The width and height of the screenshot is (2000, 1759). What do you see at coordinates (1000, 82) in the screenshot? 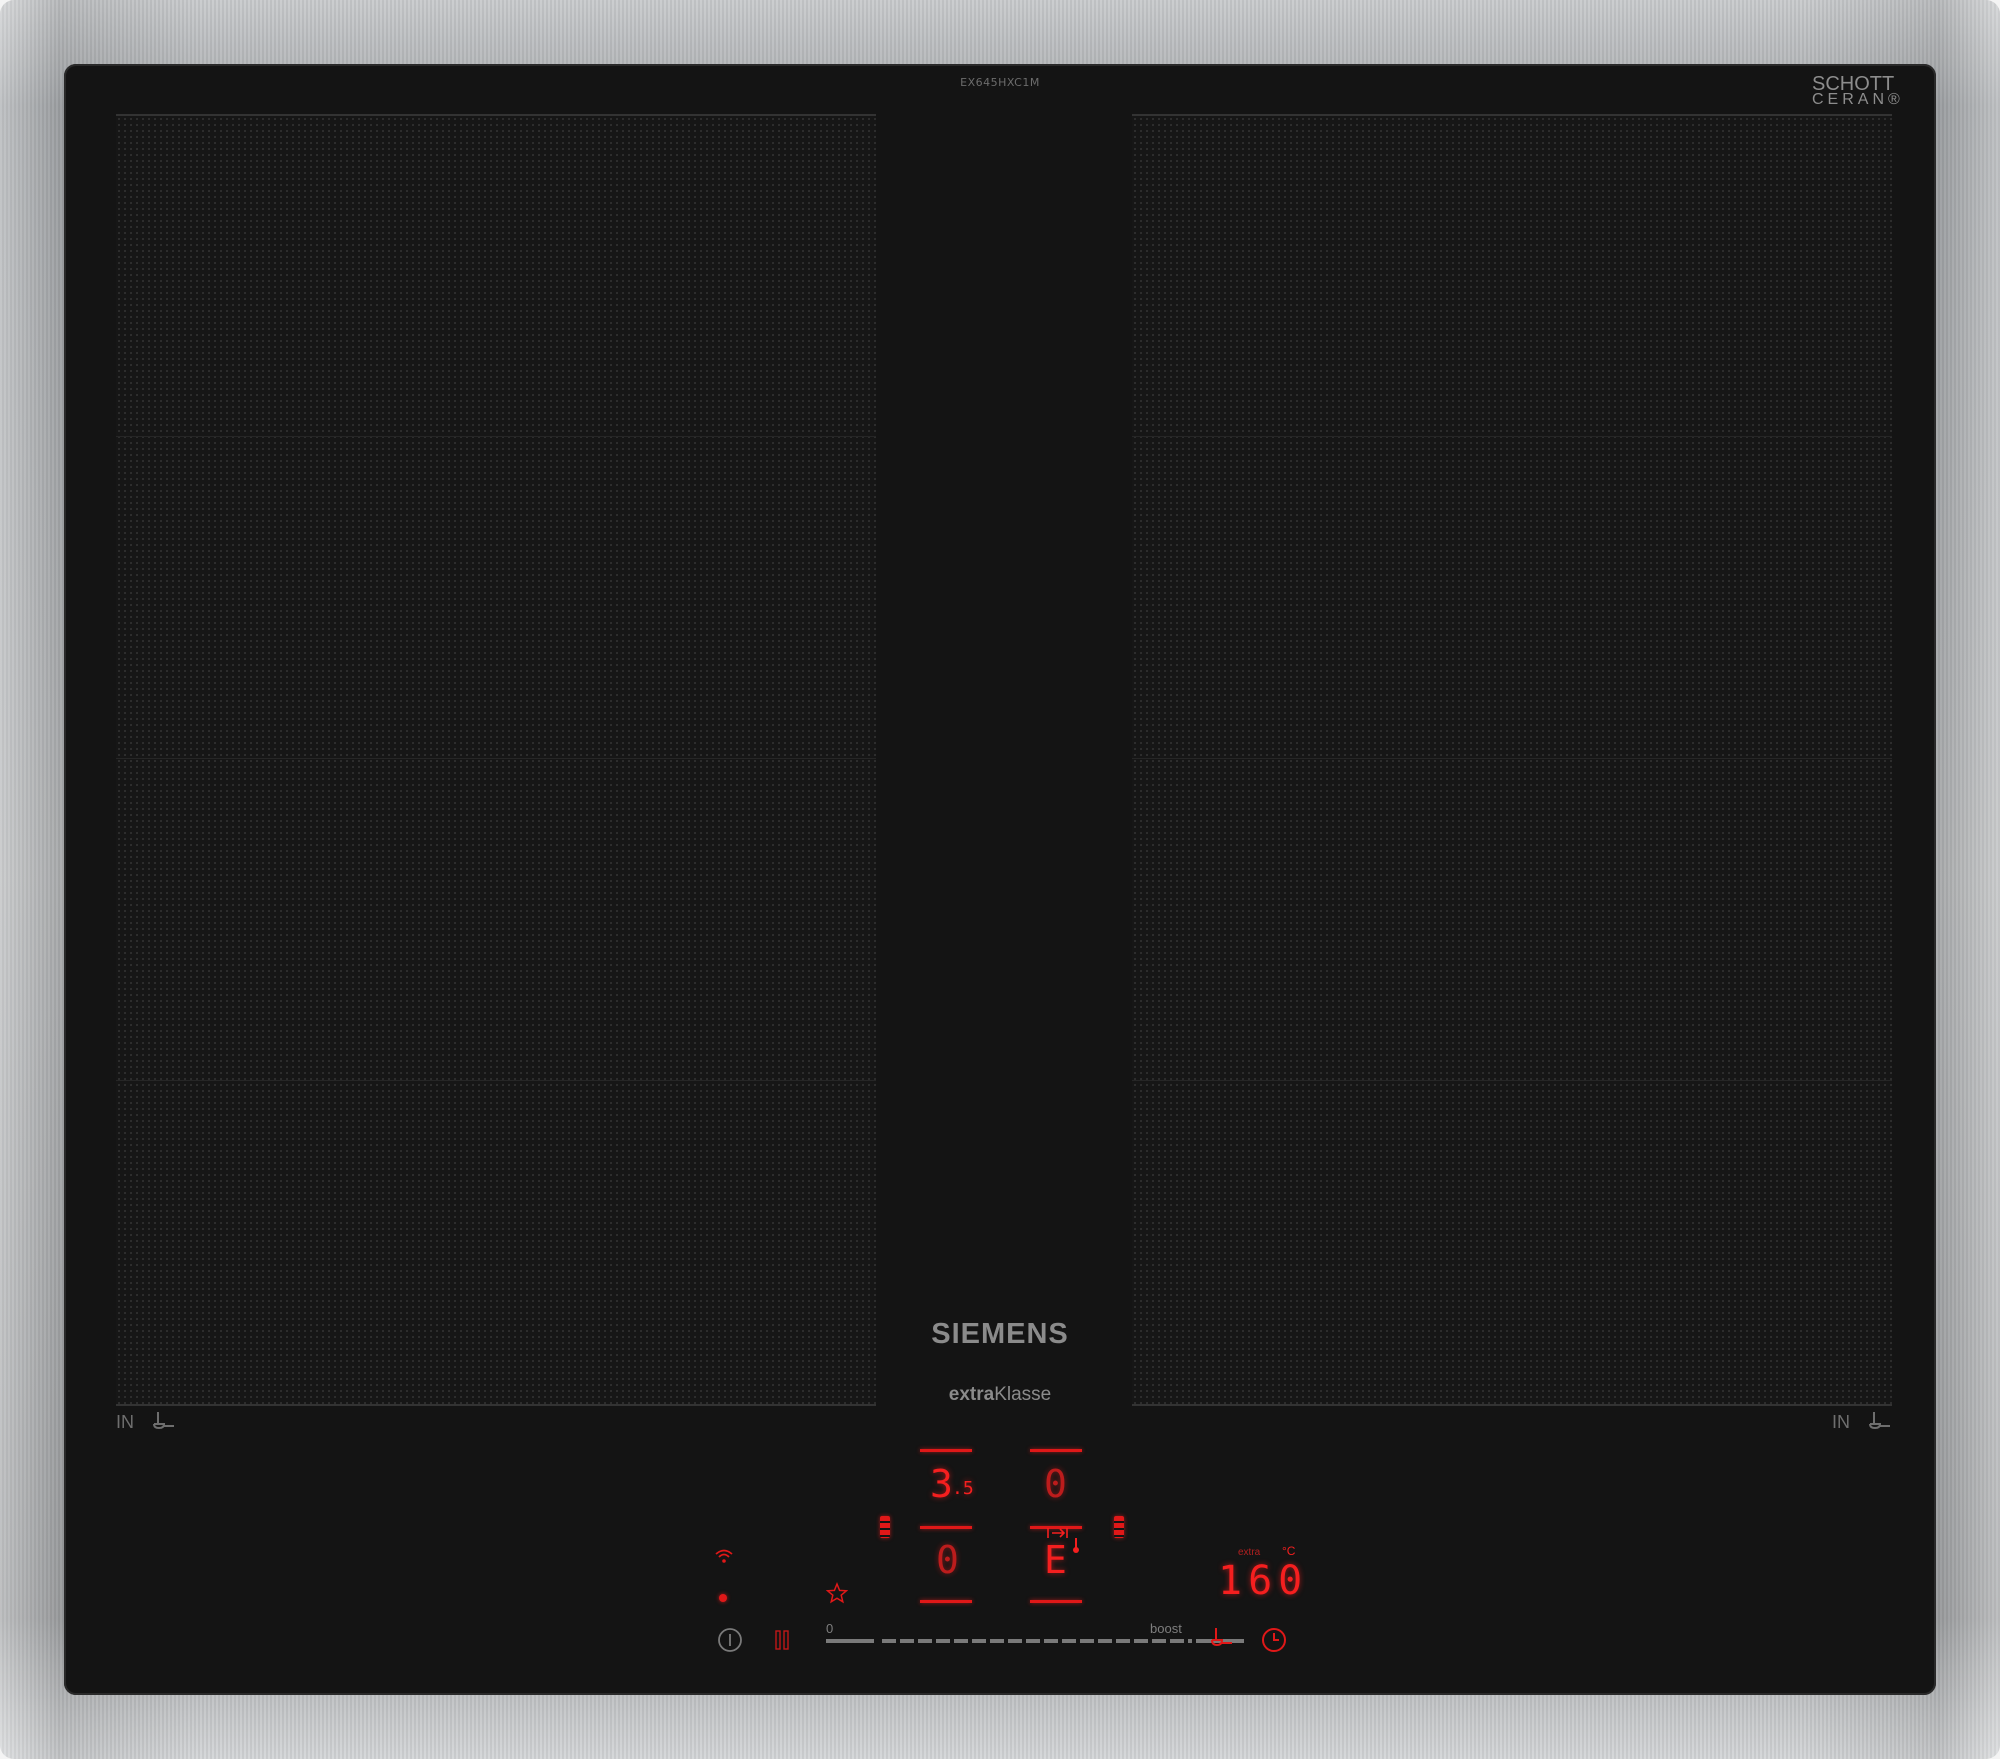
I see `model-code: EX645HXC1M` at bounding box center [1000, 82].